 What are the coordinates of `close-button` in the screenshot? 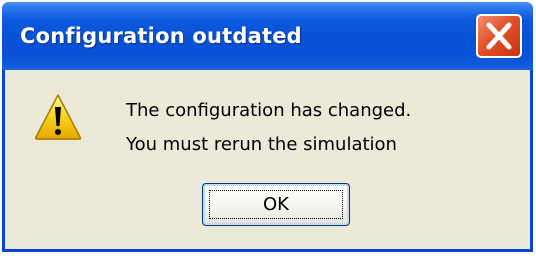 It's located at (499, 36).